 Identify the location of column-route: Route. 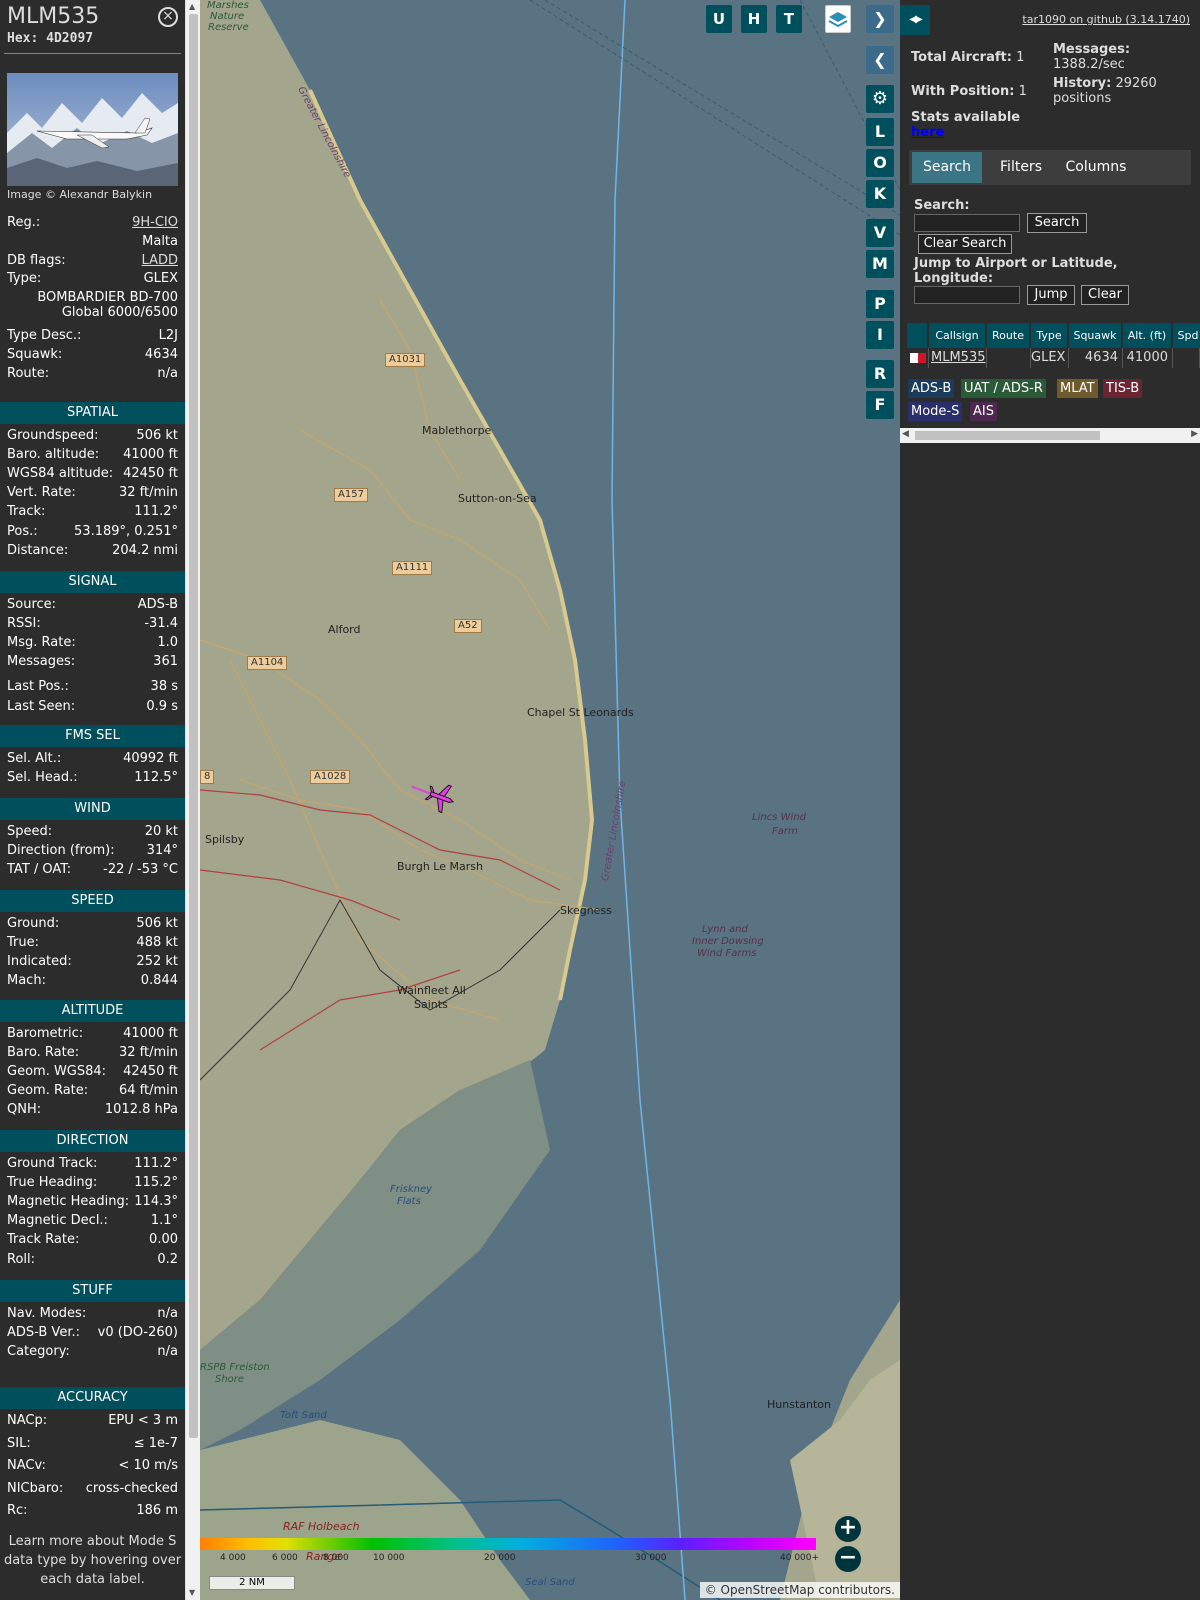
(1008, 335).